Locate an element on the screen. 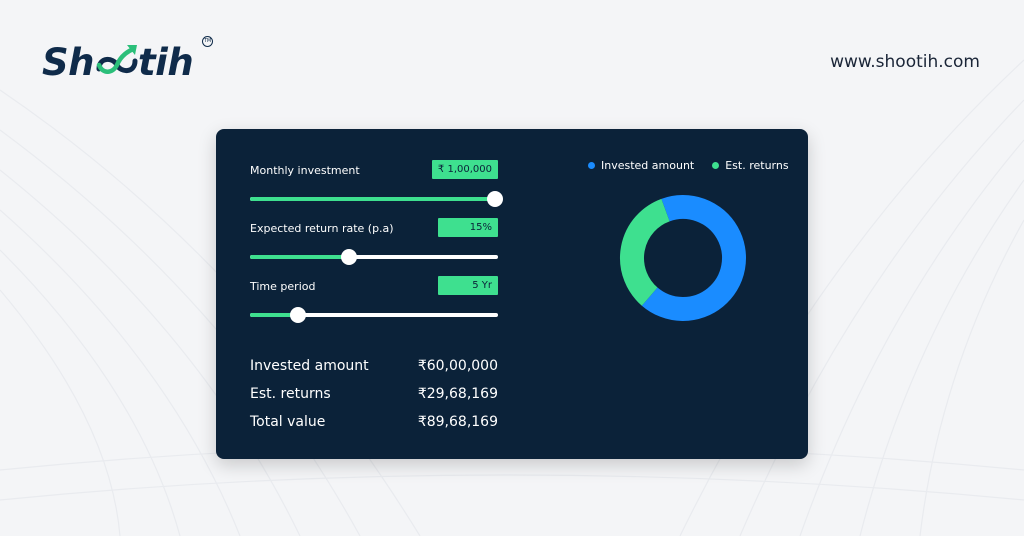  donut-chart is located at coordinates (683, 258).